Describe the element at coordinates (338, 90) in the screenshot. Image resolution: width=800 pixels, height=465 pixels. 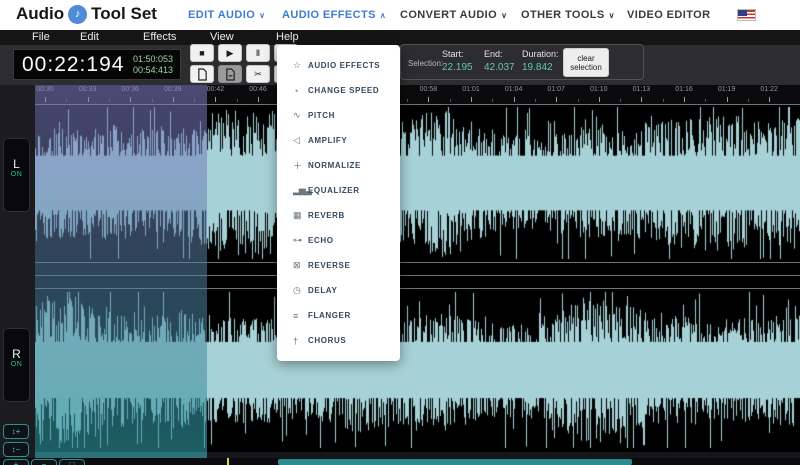
I see `menu-item-change-speed: ◔ CHANGE SPEED` at that location.